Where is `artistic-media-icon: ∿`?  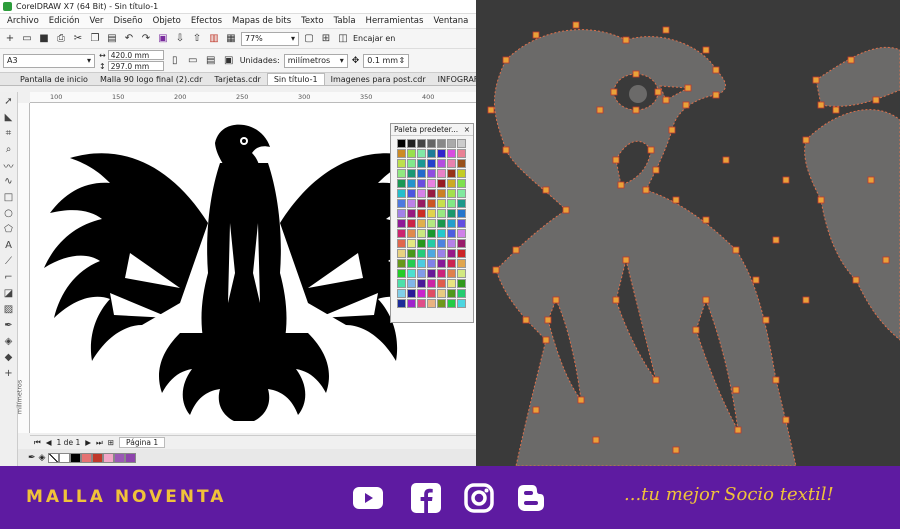 artistic-media-icon: ∿ is located at coordinates (9, 181).